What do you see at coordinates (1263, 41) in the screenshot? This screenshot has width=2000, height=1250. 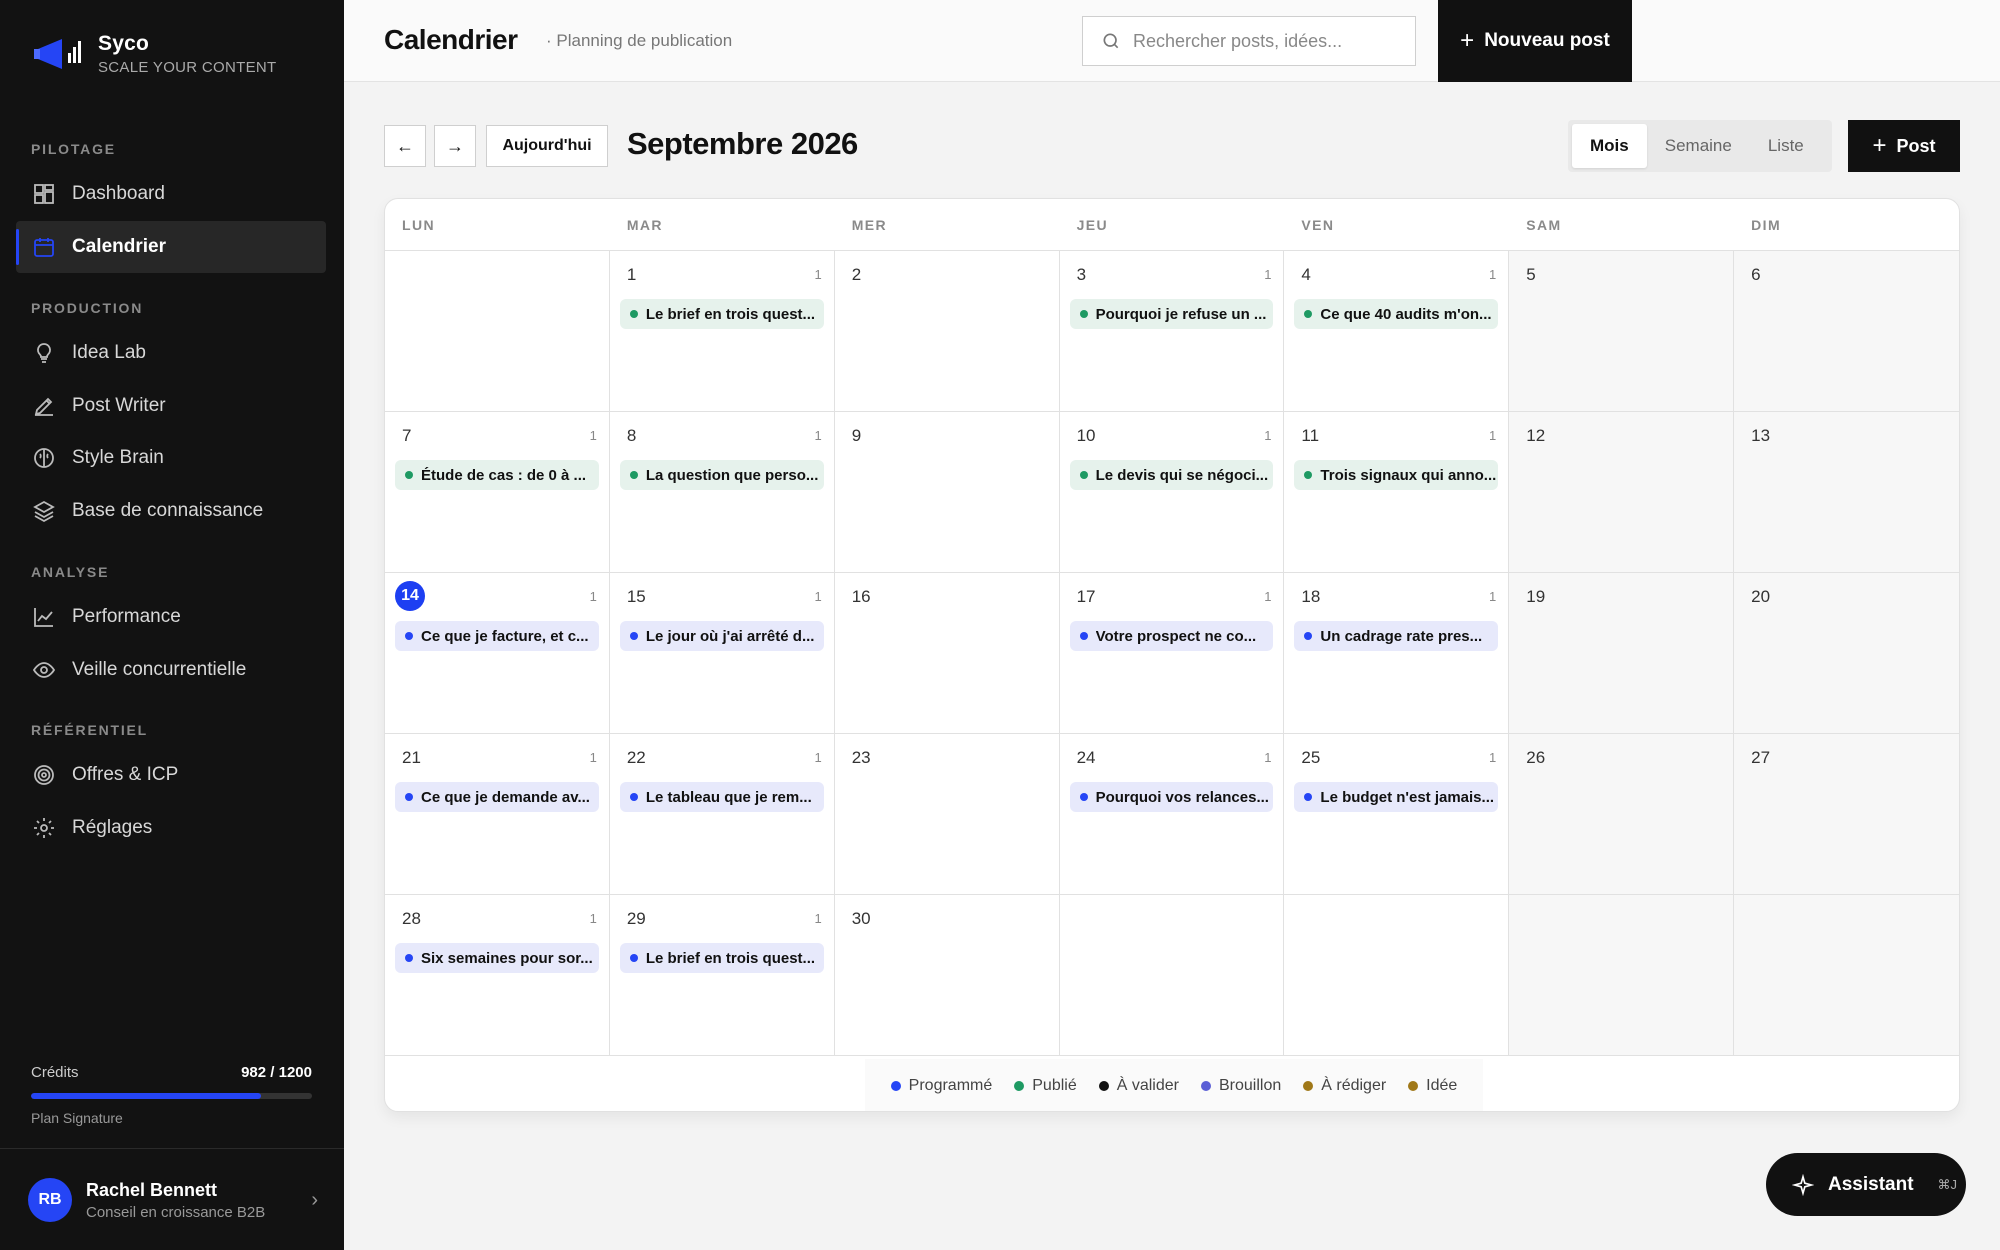 I see `search-input` at bounding box center [1263, 41].